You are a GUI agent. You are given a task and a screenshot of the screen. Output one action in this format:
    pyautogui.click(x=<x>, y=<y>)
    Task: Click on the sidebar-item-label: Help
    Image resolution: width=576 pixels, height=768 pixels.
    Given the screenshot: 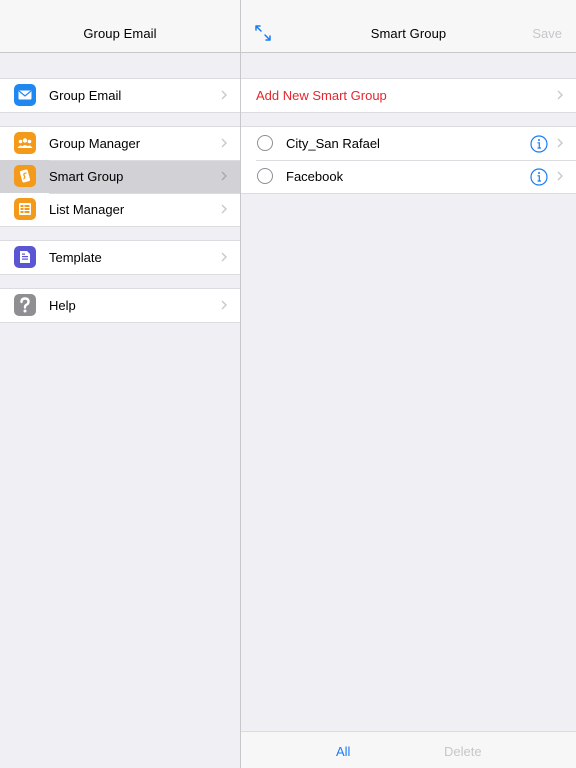 What is the action you would take?
    pyautogui.click(x=62, y=305)
    